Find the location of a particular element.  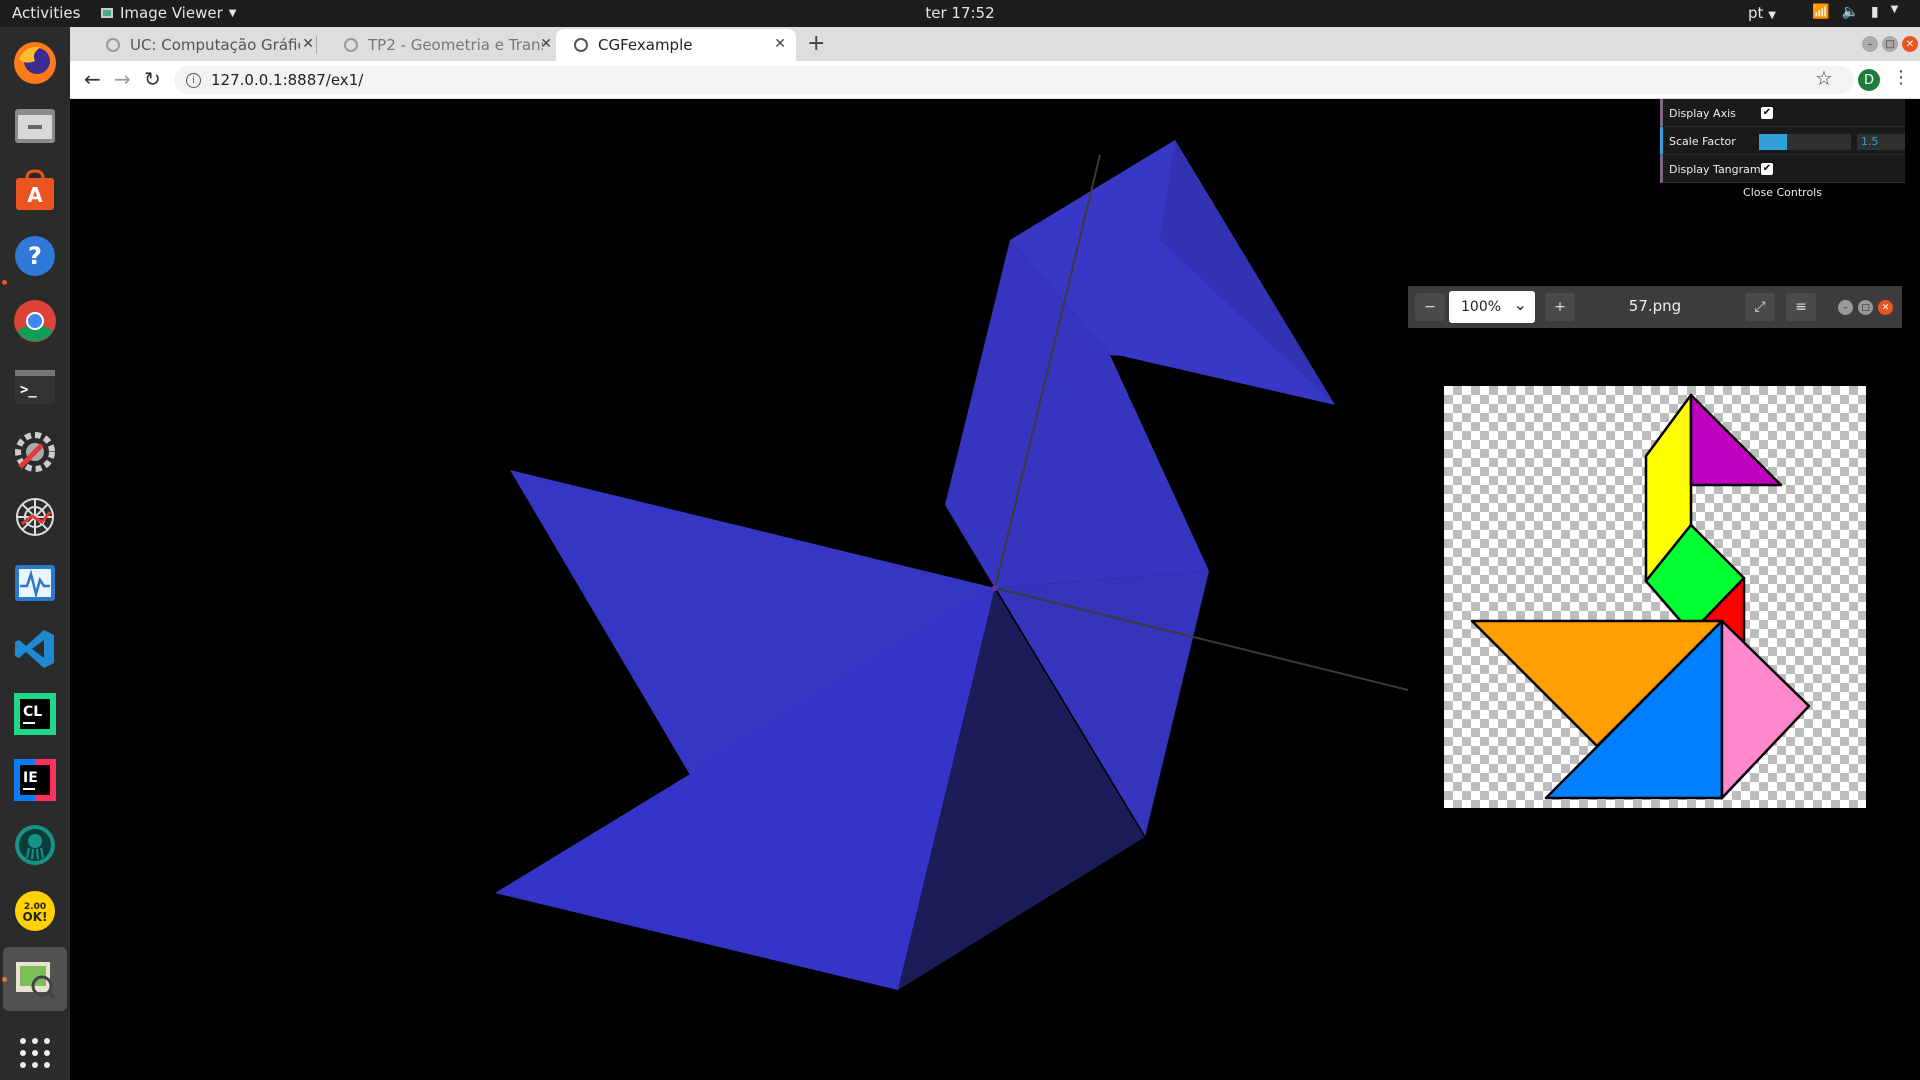

software-center-icon: A is located at coordinates (35, 191).